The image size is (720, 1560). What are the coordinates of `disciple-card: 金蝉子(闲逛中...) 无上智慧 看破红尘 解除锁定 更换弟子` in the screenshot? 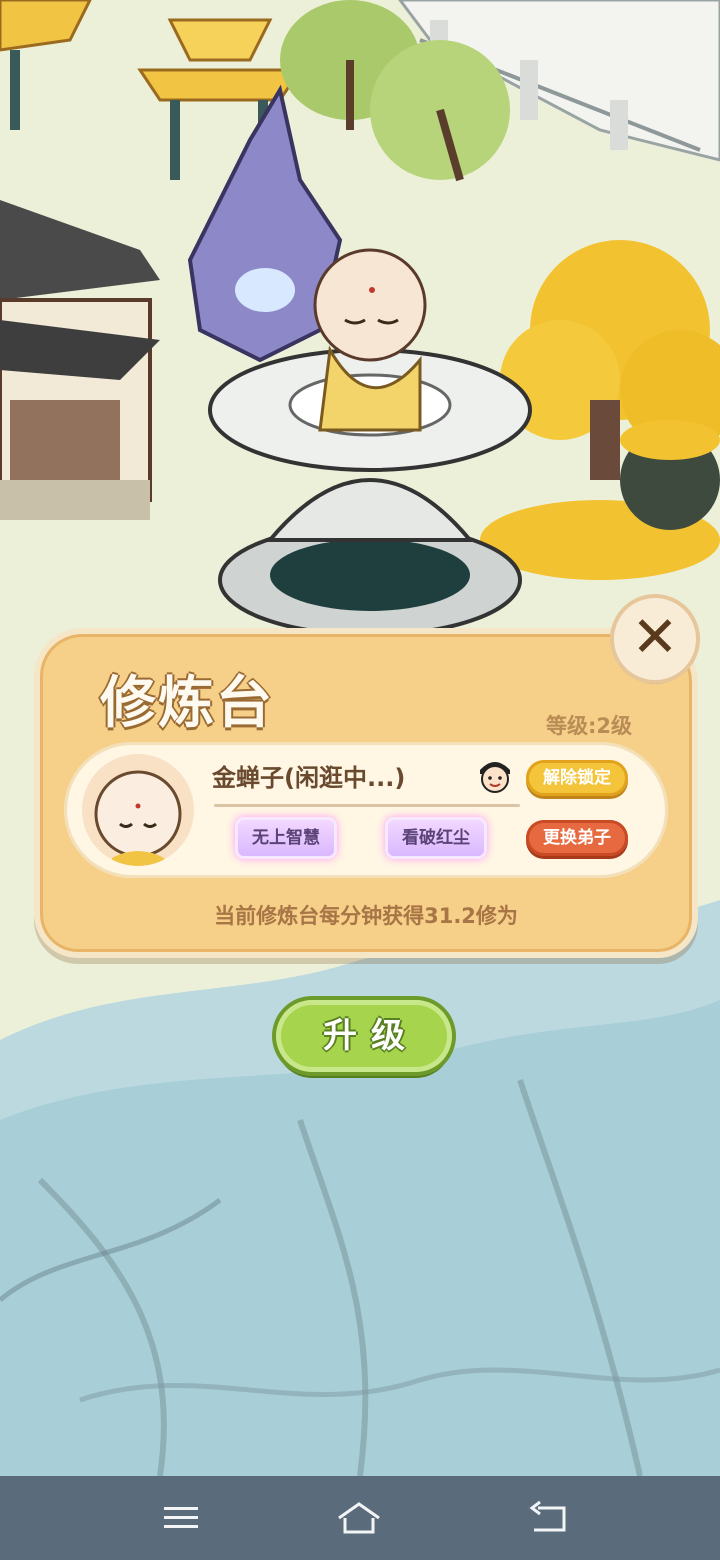 It's located at (366, 810).